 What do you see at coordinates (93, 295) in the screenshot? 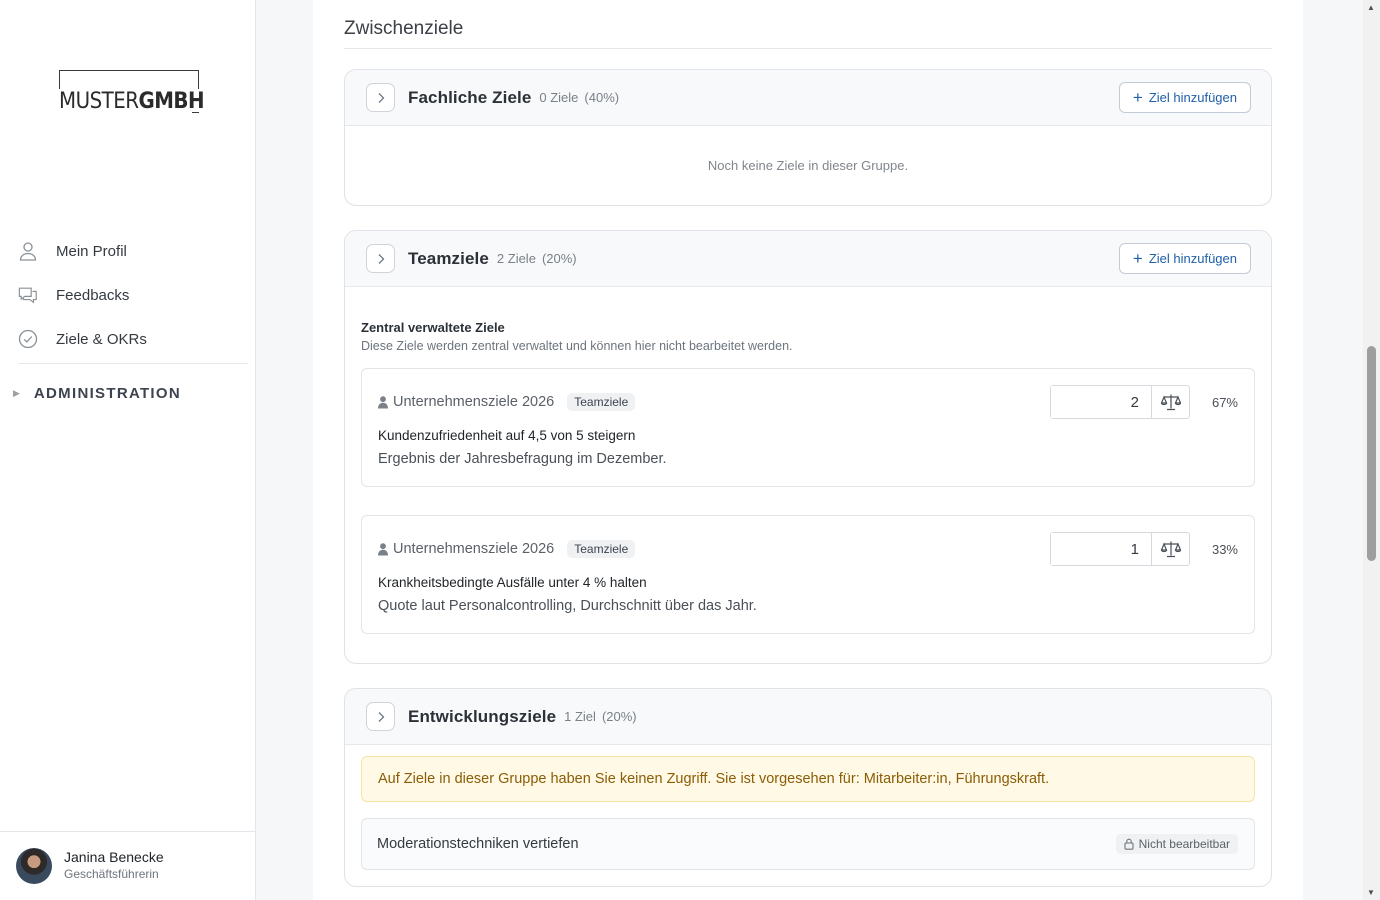
I see `sidebar-item-label: Feedbacks` at bounding box center [93, 295].